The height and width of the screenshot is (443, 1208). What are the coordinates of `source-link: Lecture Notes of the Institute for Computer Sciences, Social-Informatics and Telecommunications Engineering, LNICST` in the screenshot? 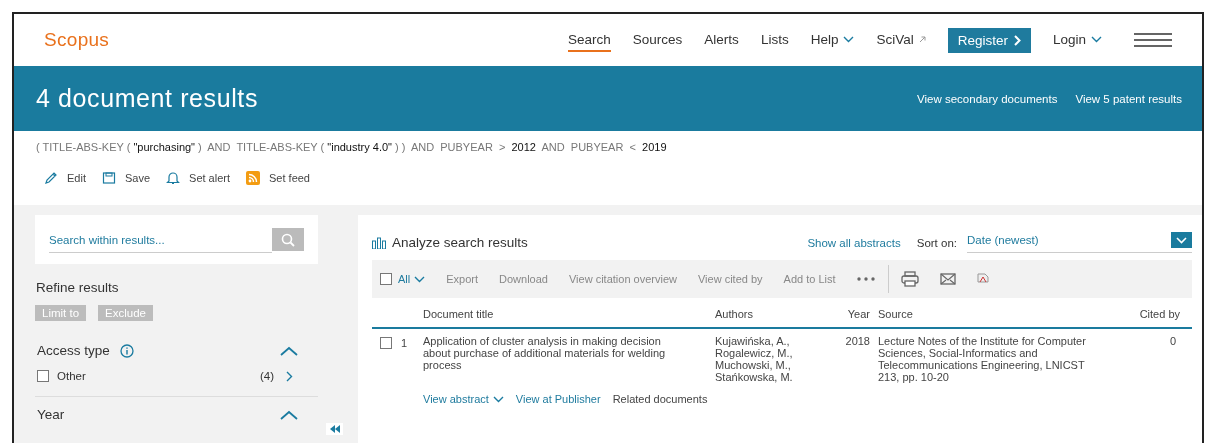 It's located at (1003, 353).